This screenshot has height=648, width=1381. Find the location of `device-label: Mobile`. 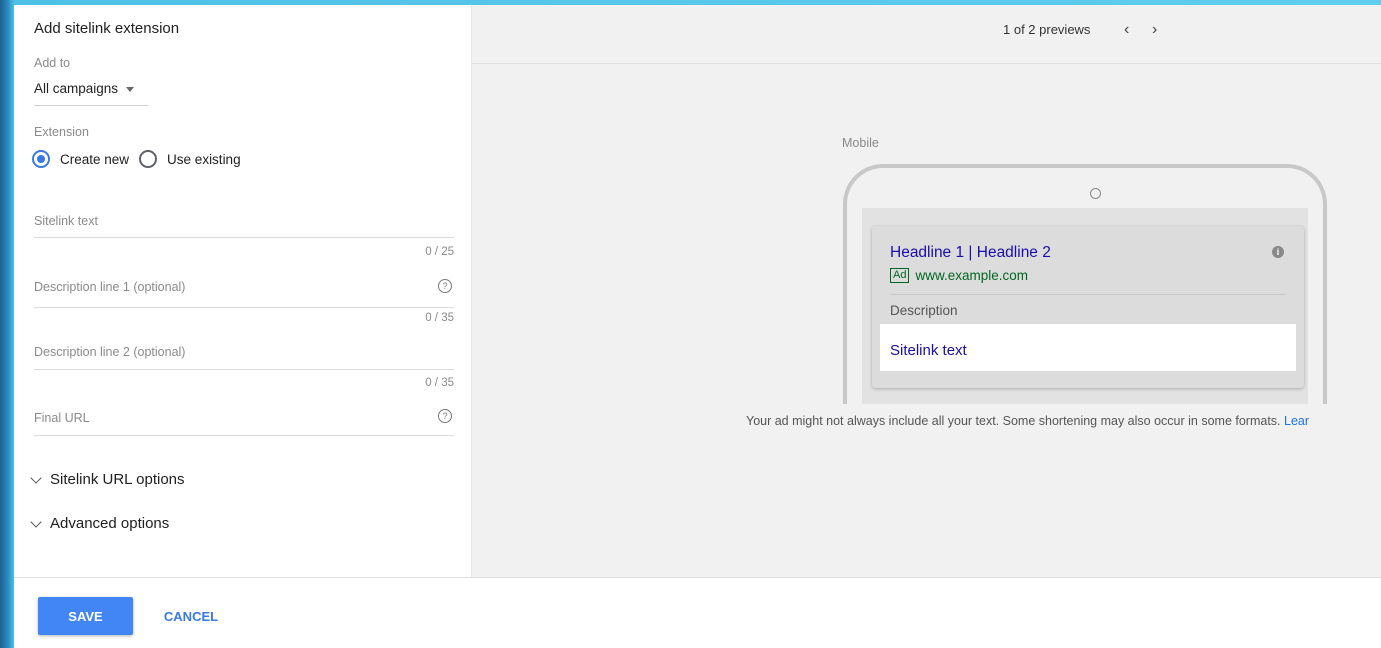

device-label: Mobile is located at coordinates (860, 143).